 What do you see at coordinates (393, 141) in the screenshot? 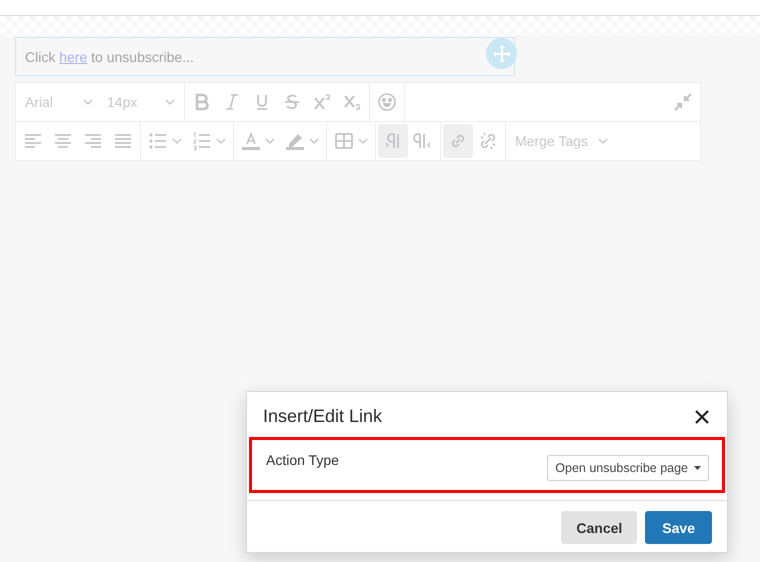
I see `ltr-button` at bounding box center [393, 141].